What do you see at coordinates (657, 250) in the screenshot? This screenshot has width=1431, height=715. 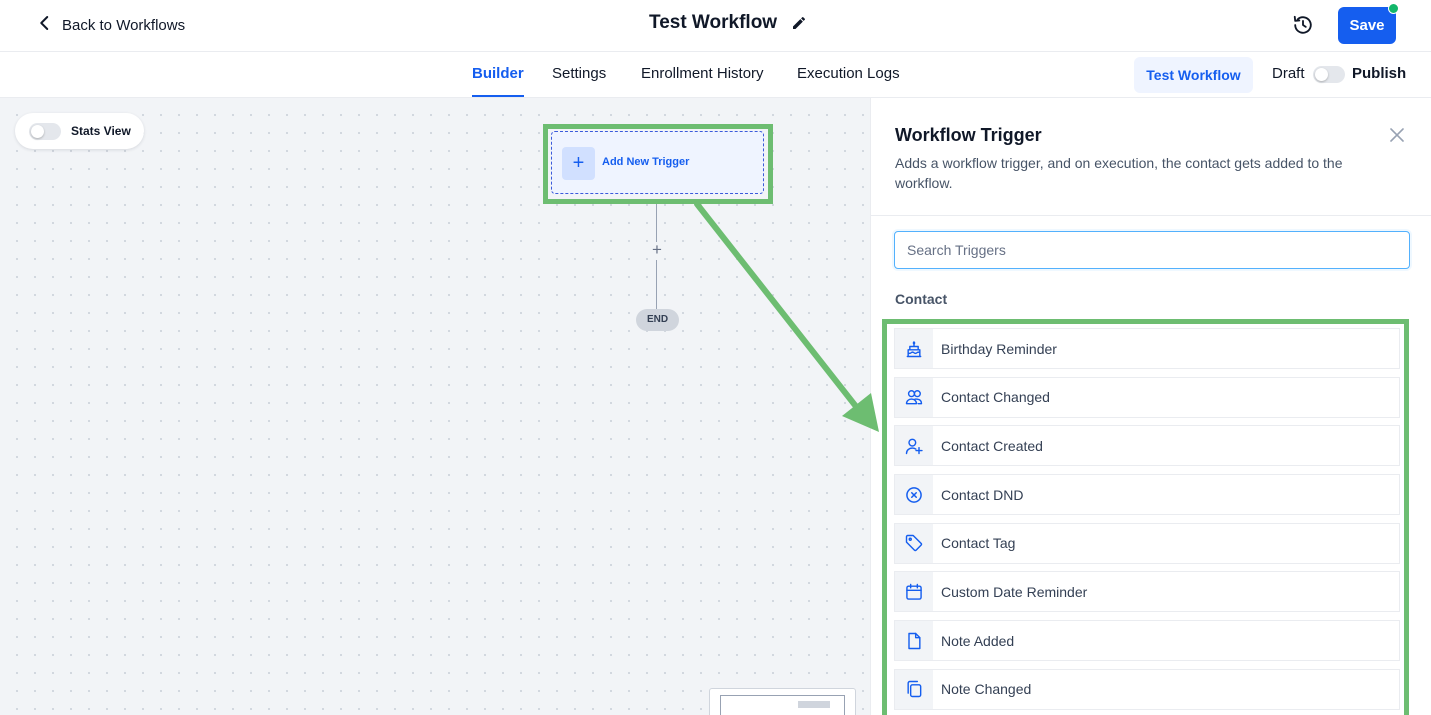 I see `add-step-button: +` at bounding box center [657, 250].